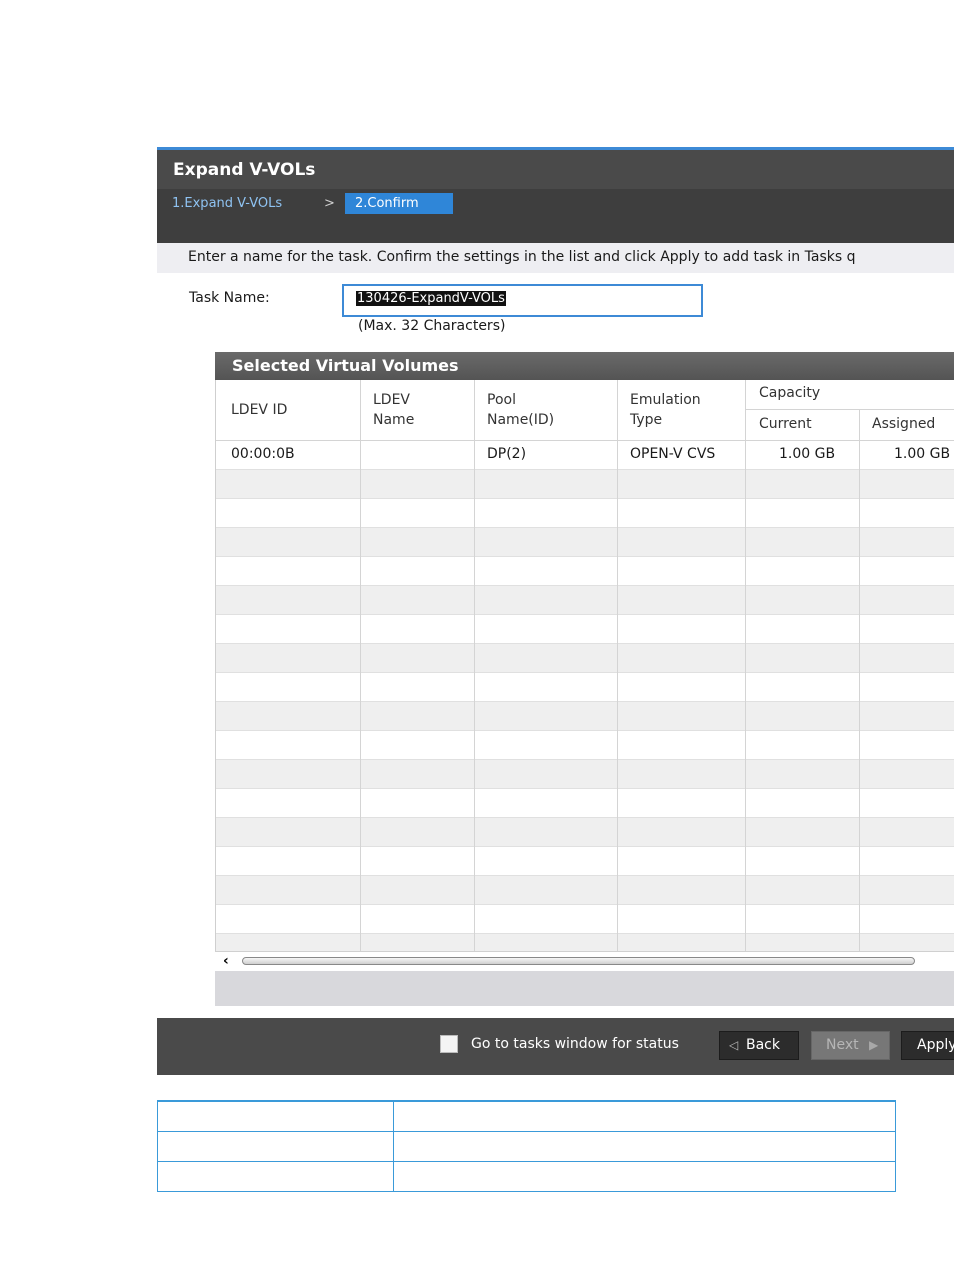 The width and height of the screenshot is (954, 1270). What do you see at coordinates (449, 1044) in the screenshot?
I see `go-to-tasks-checkbox` at bounding box center [449, 1044].